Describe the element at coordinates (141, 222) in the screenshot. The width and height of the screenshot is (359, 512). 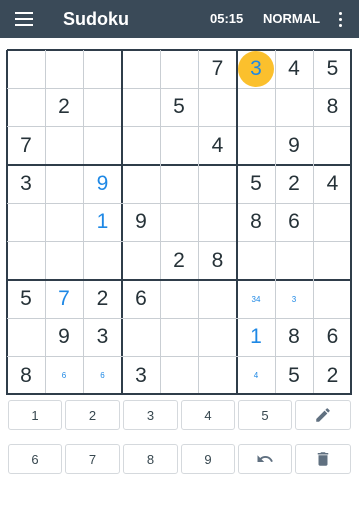
I see `cell-r5c4: 9` at that location.